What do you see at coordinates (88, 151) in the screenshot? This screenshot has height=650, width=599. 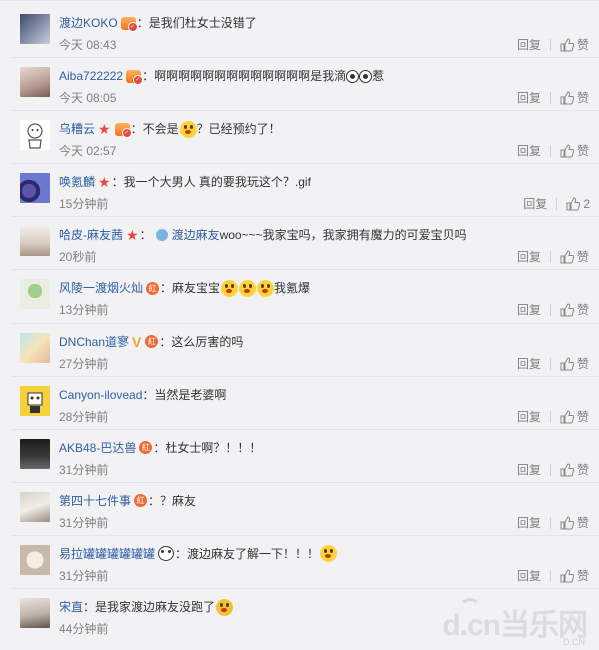 I see `comment-time: 今天 02:57` at bounding box center [88, 151].